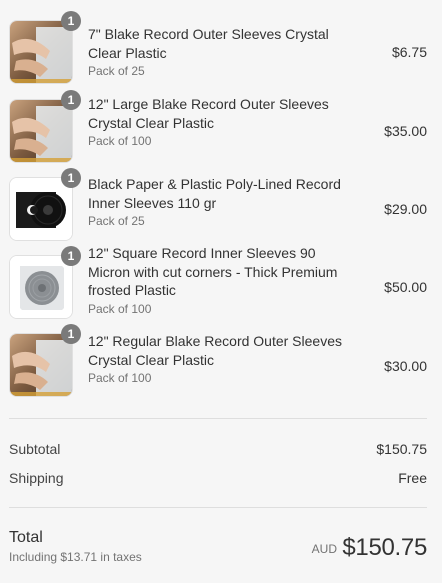  I want to click on product-price: $35.00, so click(405, 131).